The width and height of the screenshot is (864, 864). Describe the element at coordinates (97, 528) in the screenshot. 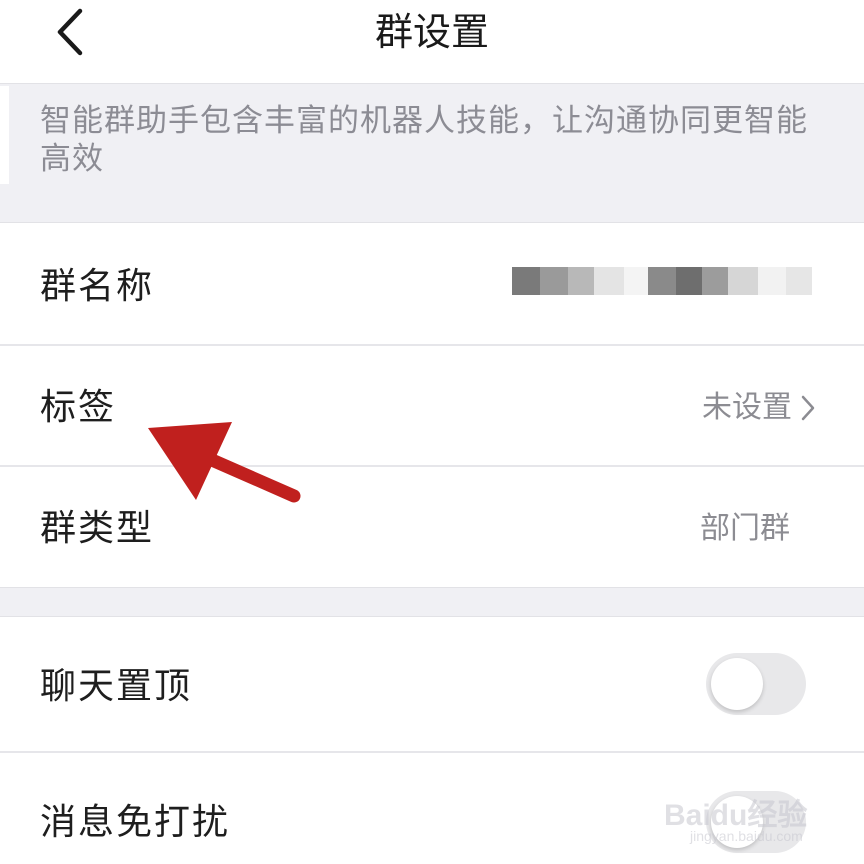

I see `group-type-label: 群类型` at that location.